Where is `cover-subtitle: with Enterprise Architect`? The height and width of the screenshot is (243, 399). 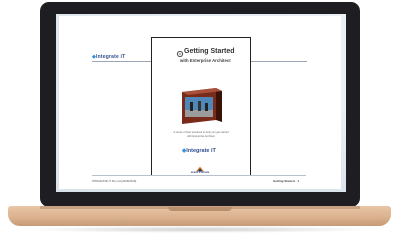 cover-subtitle: with Enterprise Architect is located at coordinates (205, 60).